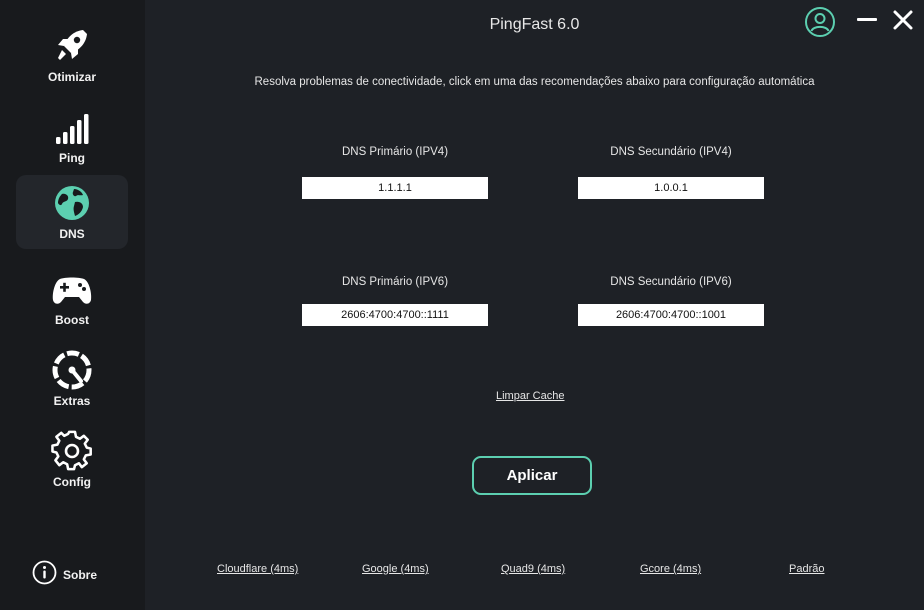 This screenshot has height=610, width=924. What do you see at coordinates (44, 575) in the screenshot?
I see `info-icon` at bounding box center [44, 575].